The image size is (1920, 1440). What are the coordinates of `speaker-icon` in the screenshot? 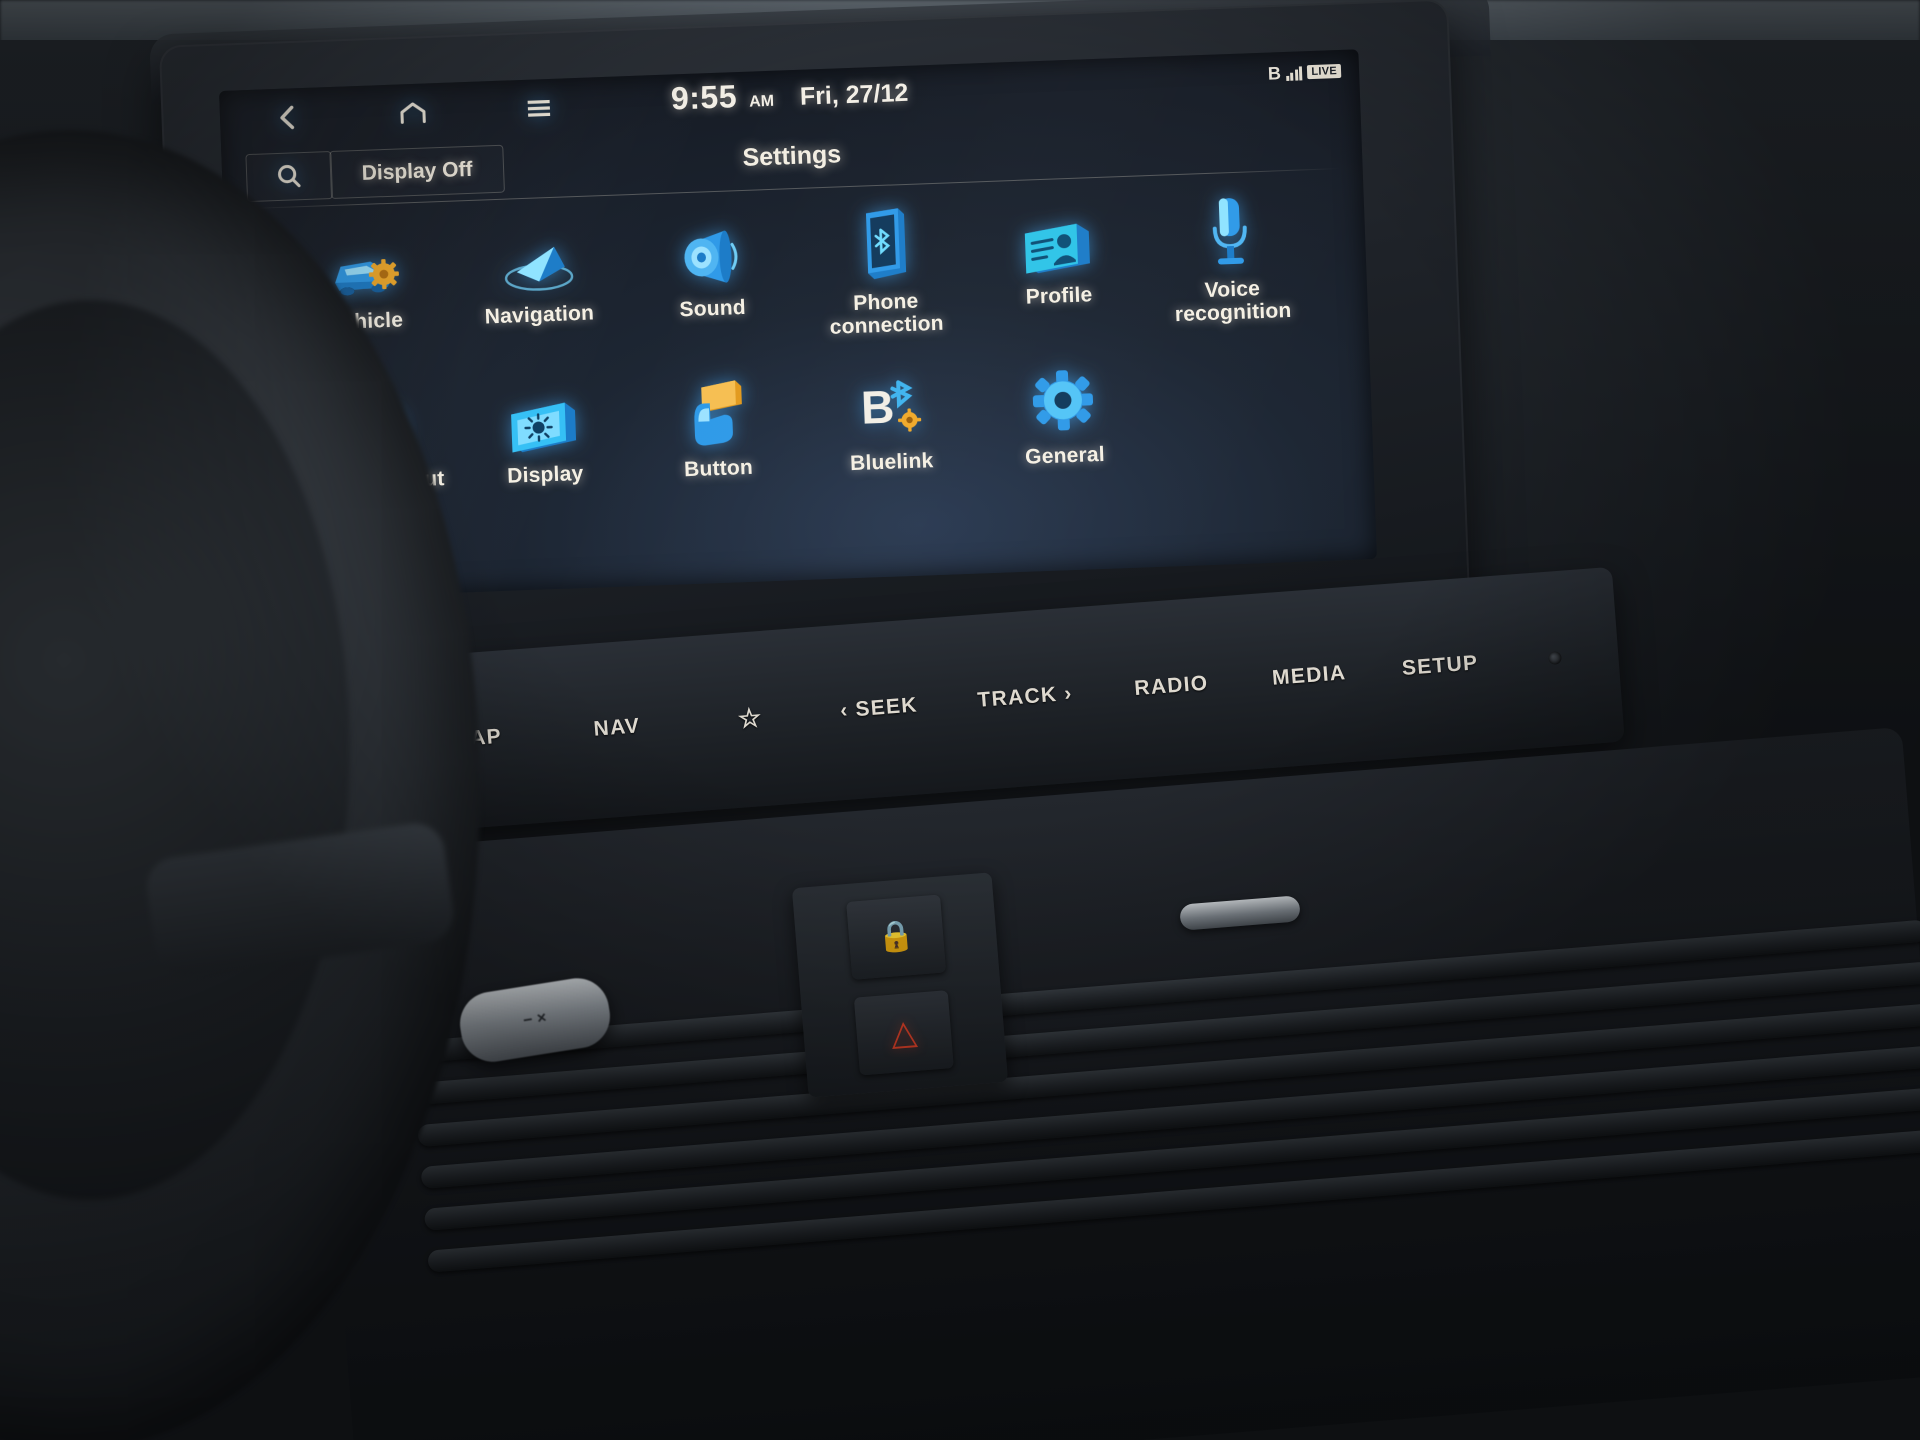 It's located at (710, 248).